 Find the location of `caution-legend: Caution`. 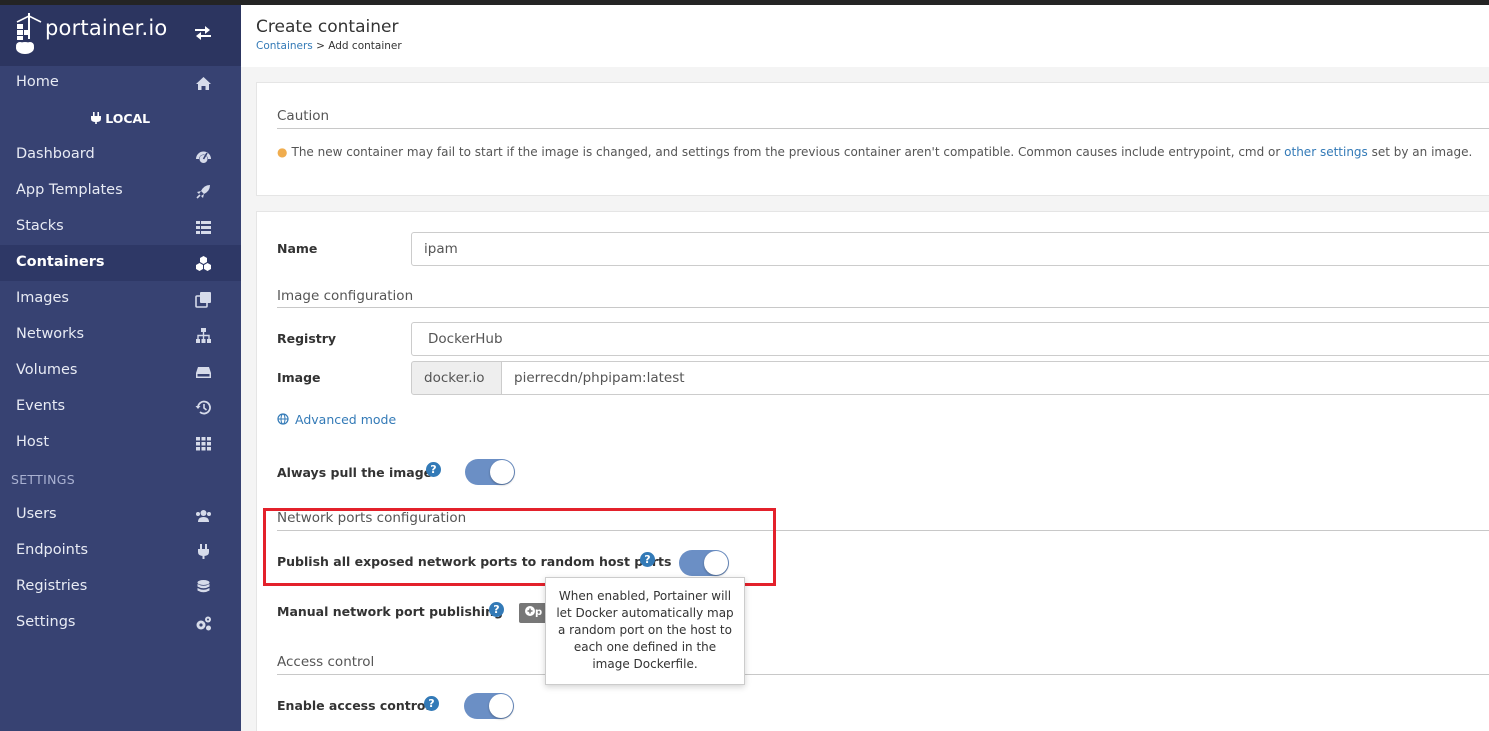

caution-legend: Caution is located at coordinates (303, 116).